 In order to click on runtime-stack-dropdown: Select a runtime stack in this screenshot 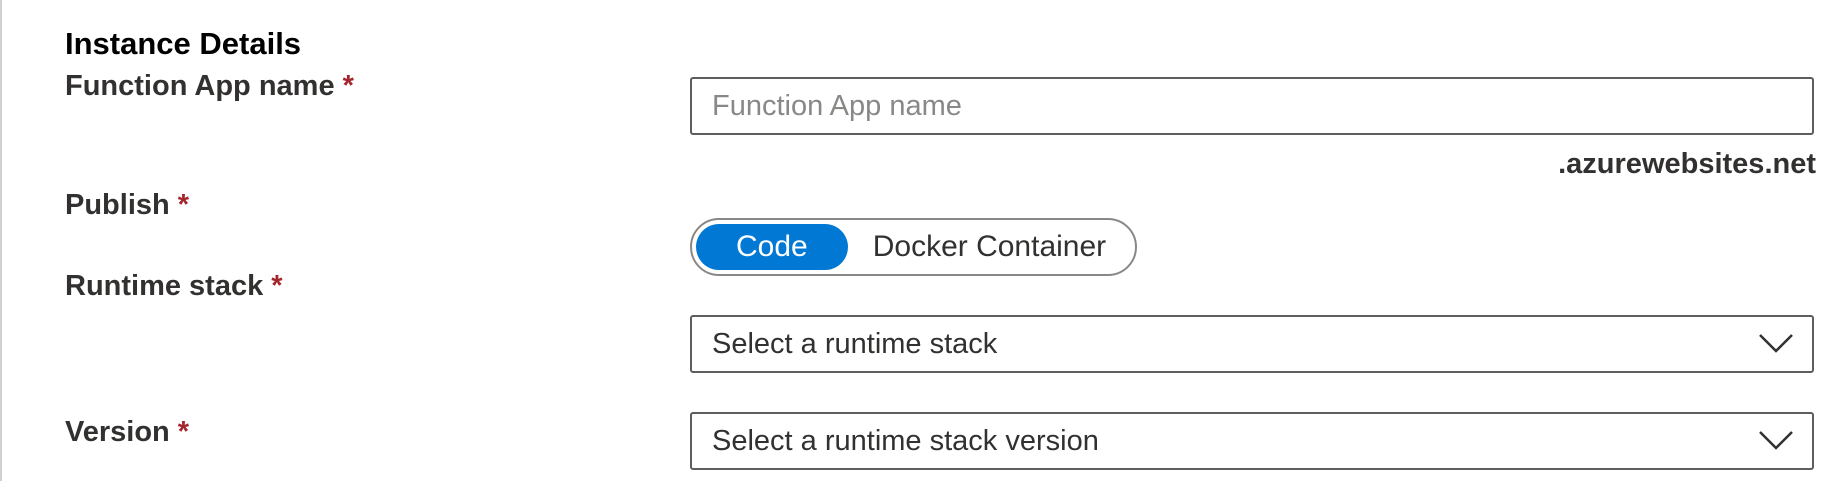, I will do `click(1252, 344)`.